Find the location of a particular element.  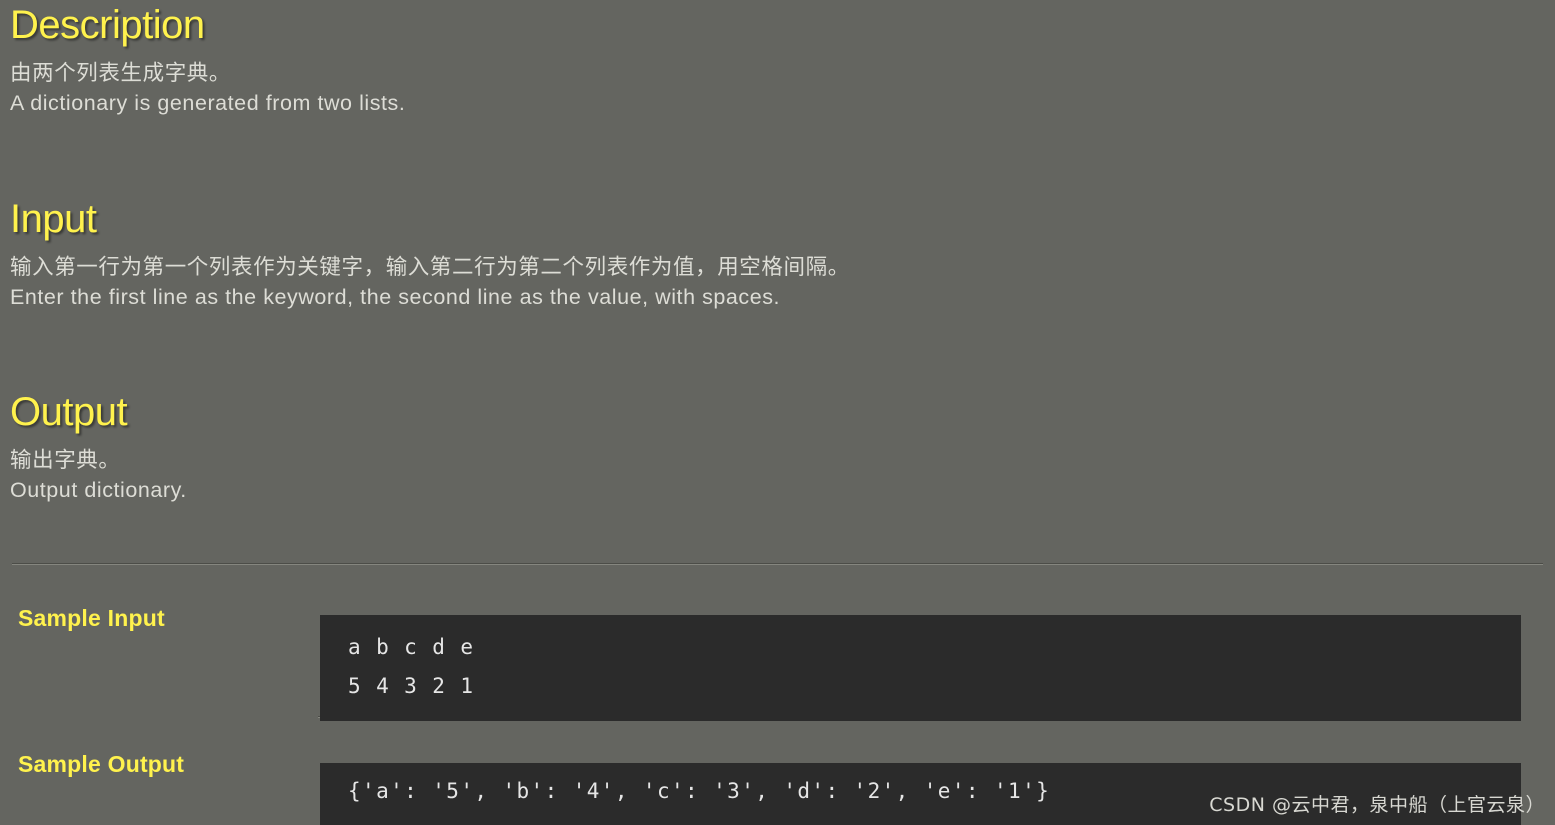

input-heading: Input is located at coordinates (53, 219).